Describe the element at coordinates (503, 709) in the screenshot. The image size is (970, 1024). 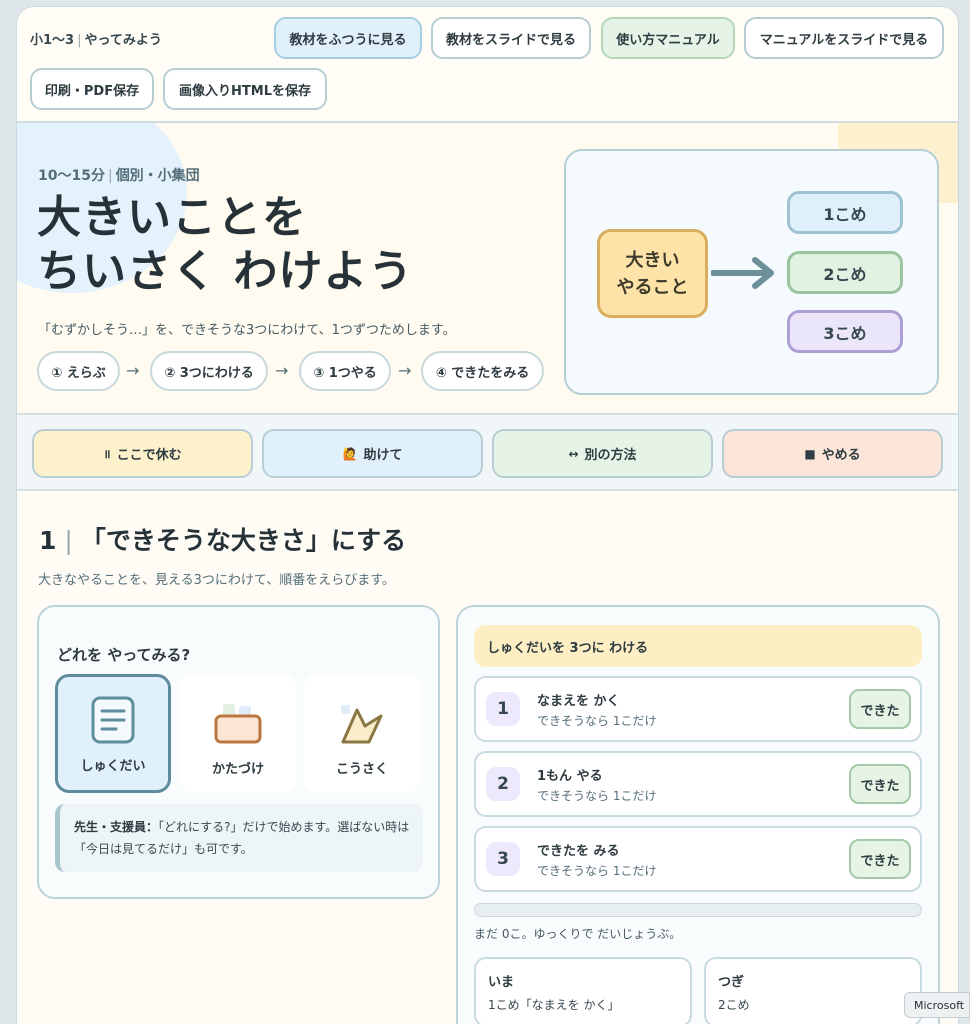
I see `task-number: 1` at that location.